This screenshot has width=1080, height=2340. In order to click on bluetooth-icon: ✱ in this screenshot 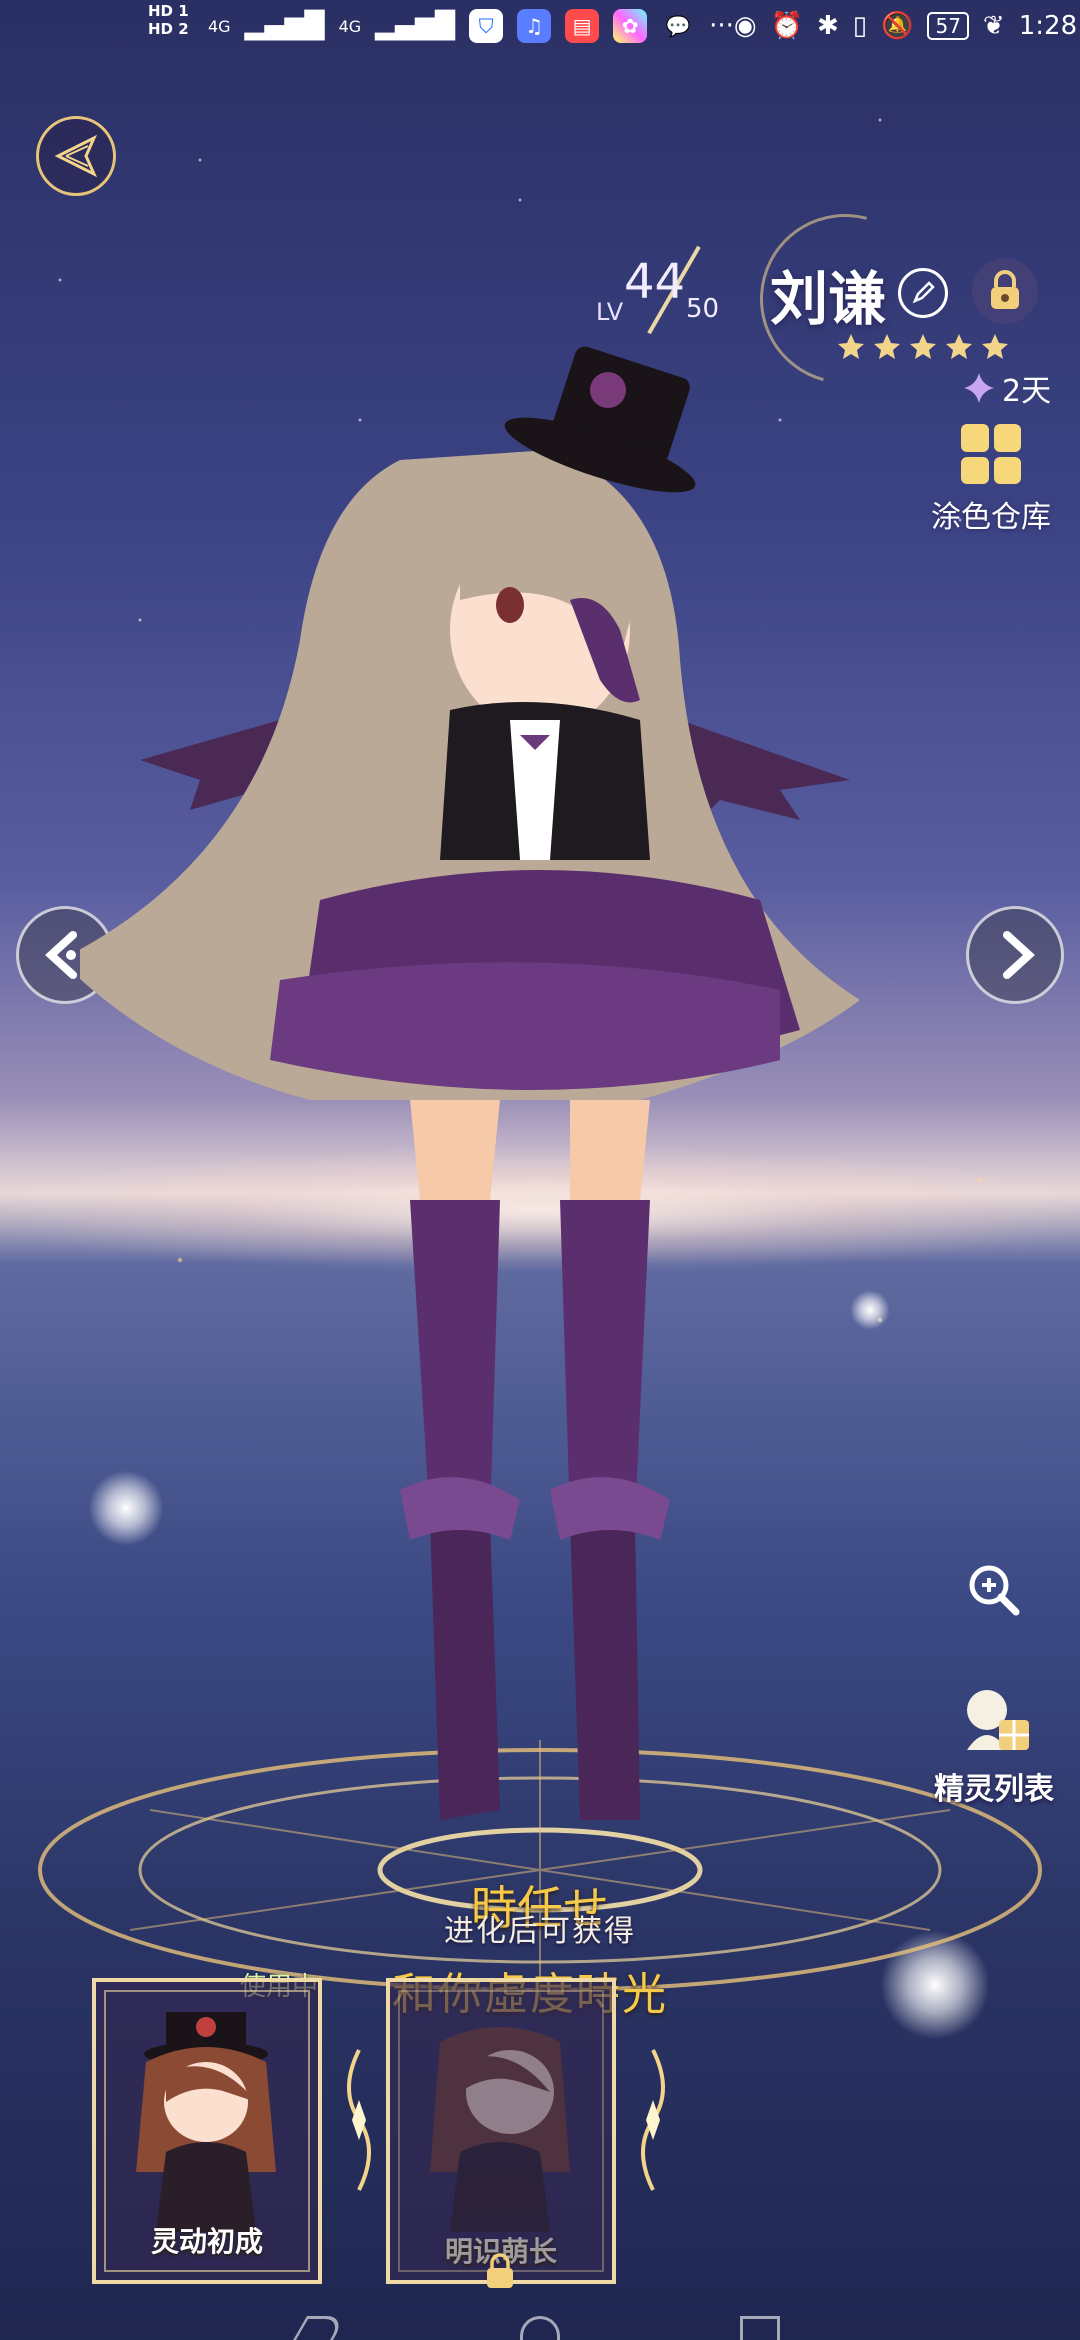, I will do `click(827, 26)`.